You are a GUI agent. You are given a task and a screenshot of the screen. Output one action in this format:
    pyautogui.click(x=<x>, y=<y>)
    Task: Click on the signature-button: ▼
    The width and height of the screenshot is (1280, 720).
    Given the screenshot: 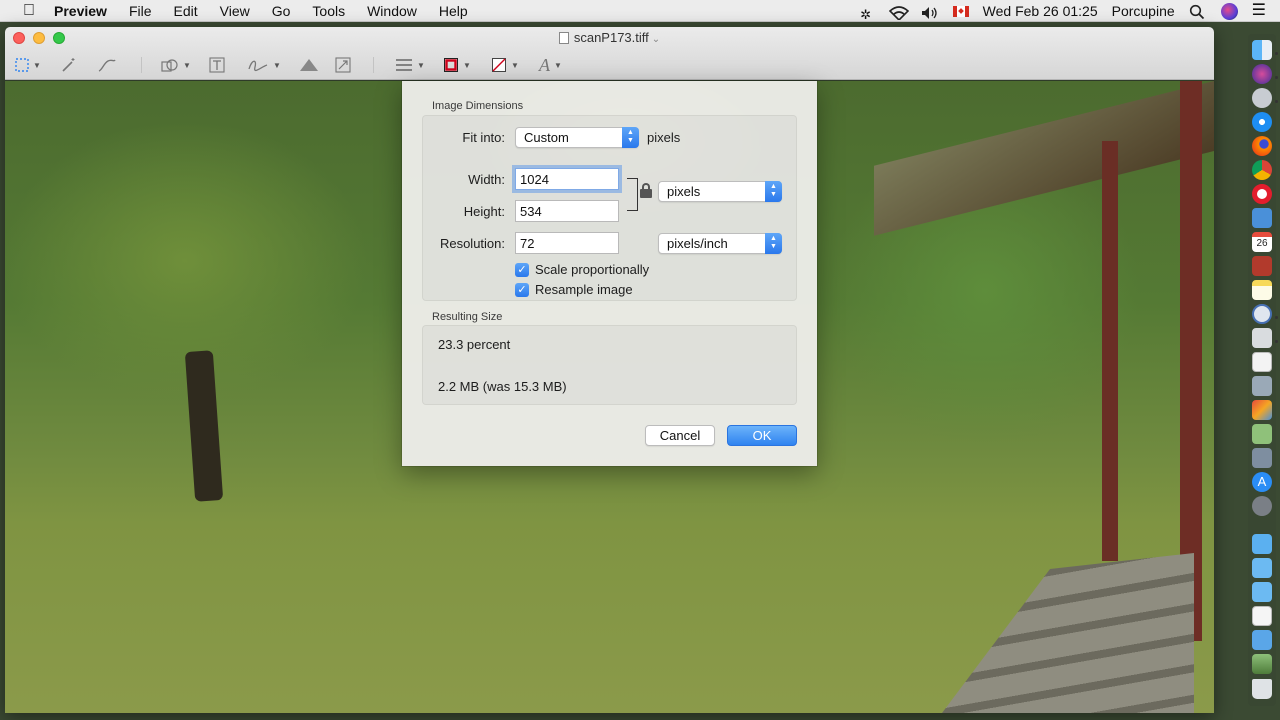 What is the action you would take?
    pyautogui.click(x=264, y=65)
    